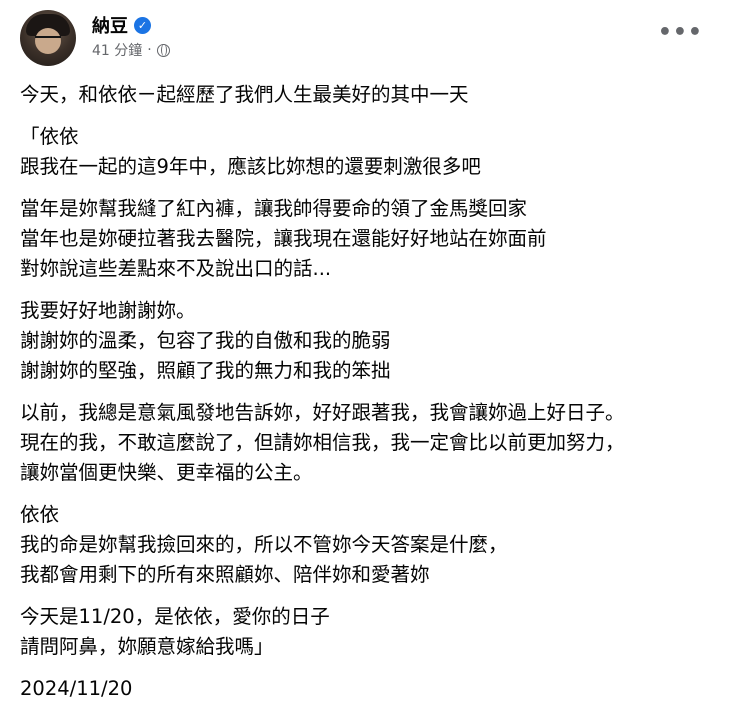 The width and height of the screenshot is (731, 704). I want to click on post-text-line: 今天是11/20，是依依，愛你的日子, so click(175, 616).